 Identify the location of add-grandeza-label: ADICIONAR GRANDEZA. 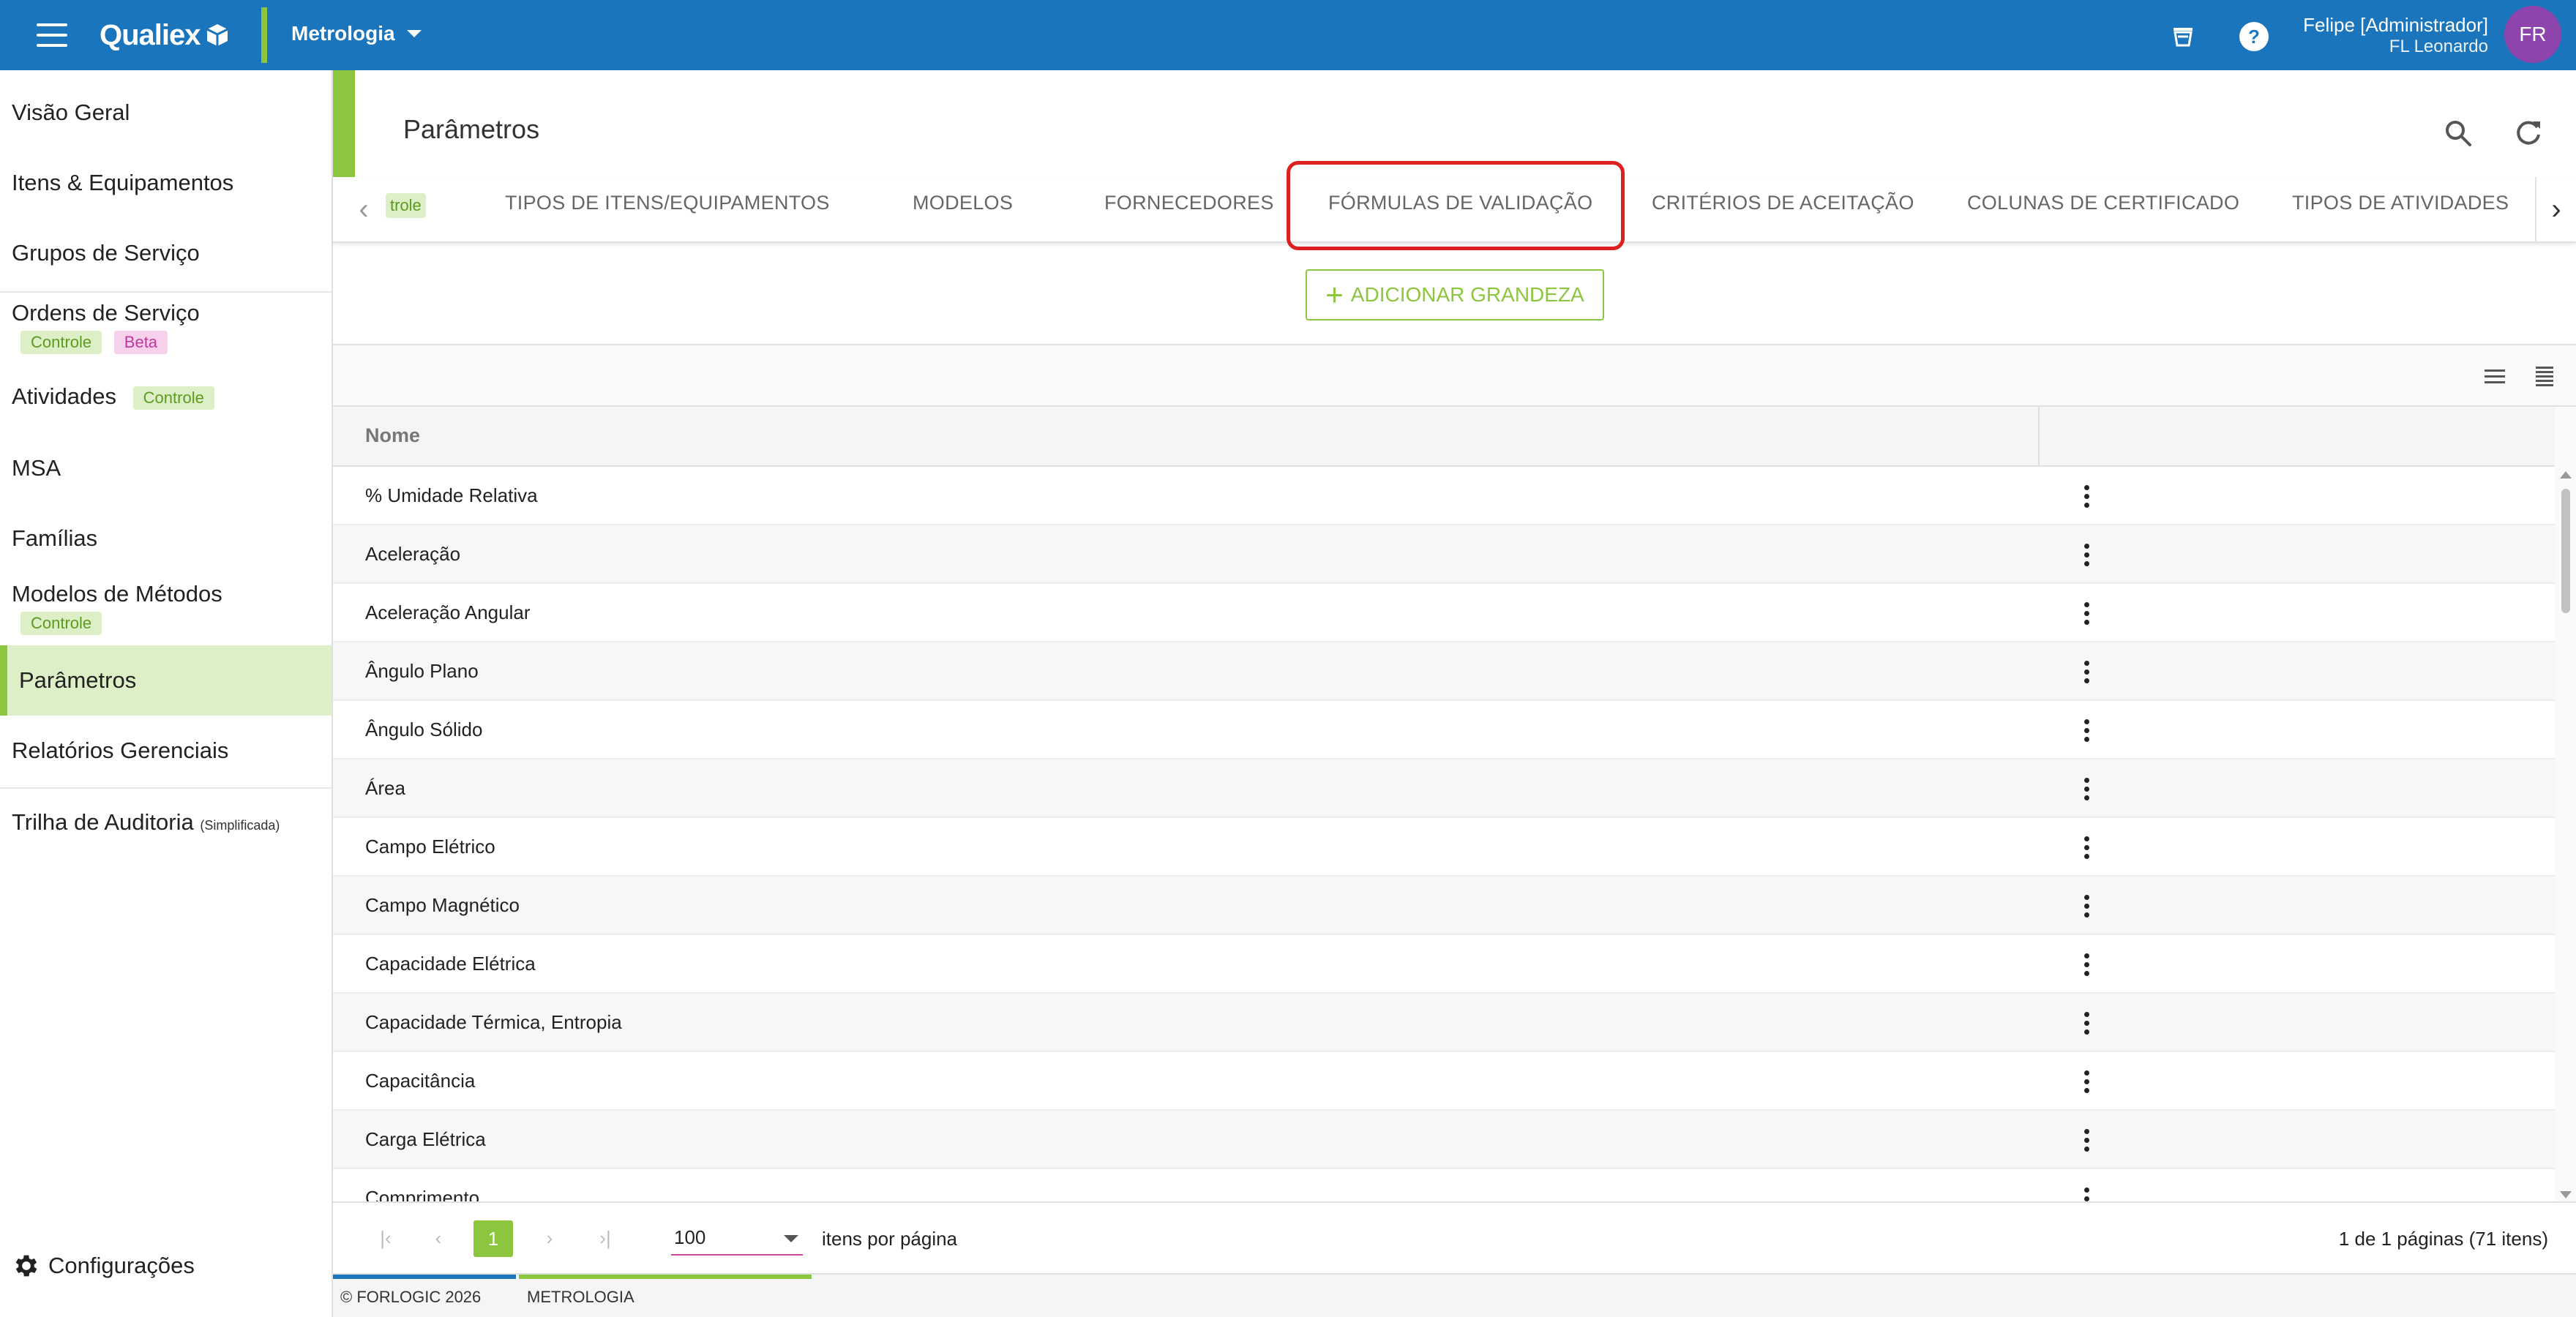
(1467, 294).